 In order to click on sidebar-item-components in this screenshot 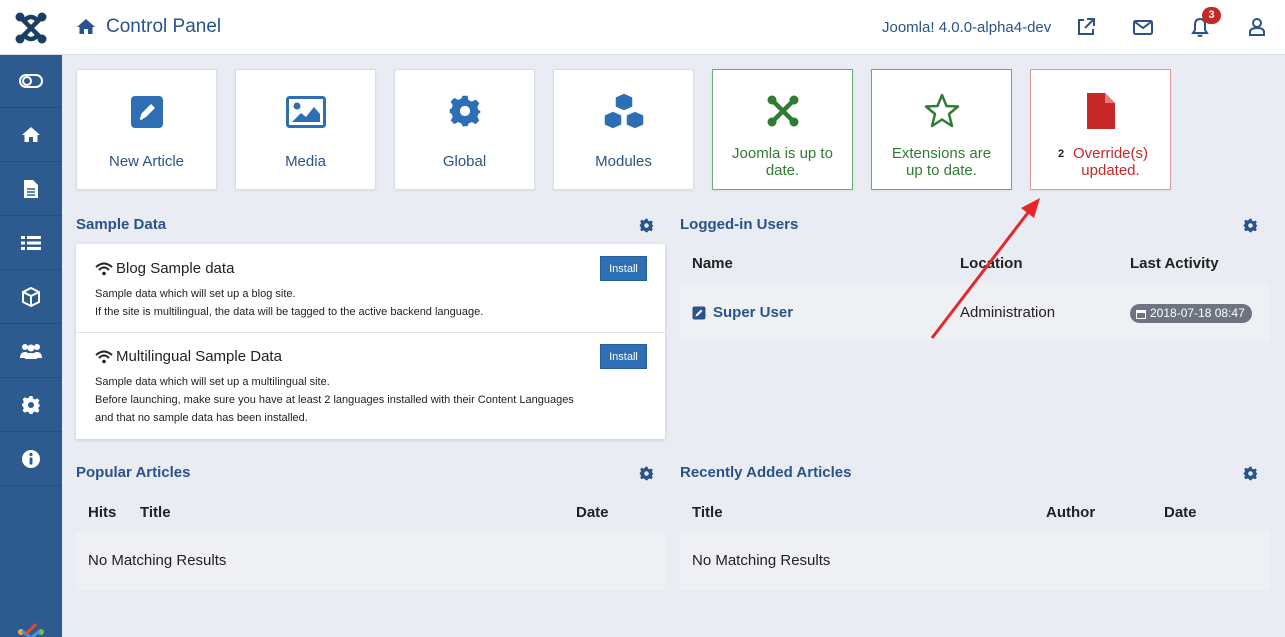, I will do `click(31, 297)`.